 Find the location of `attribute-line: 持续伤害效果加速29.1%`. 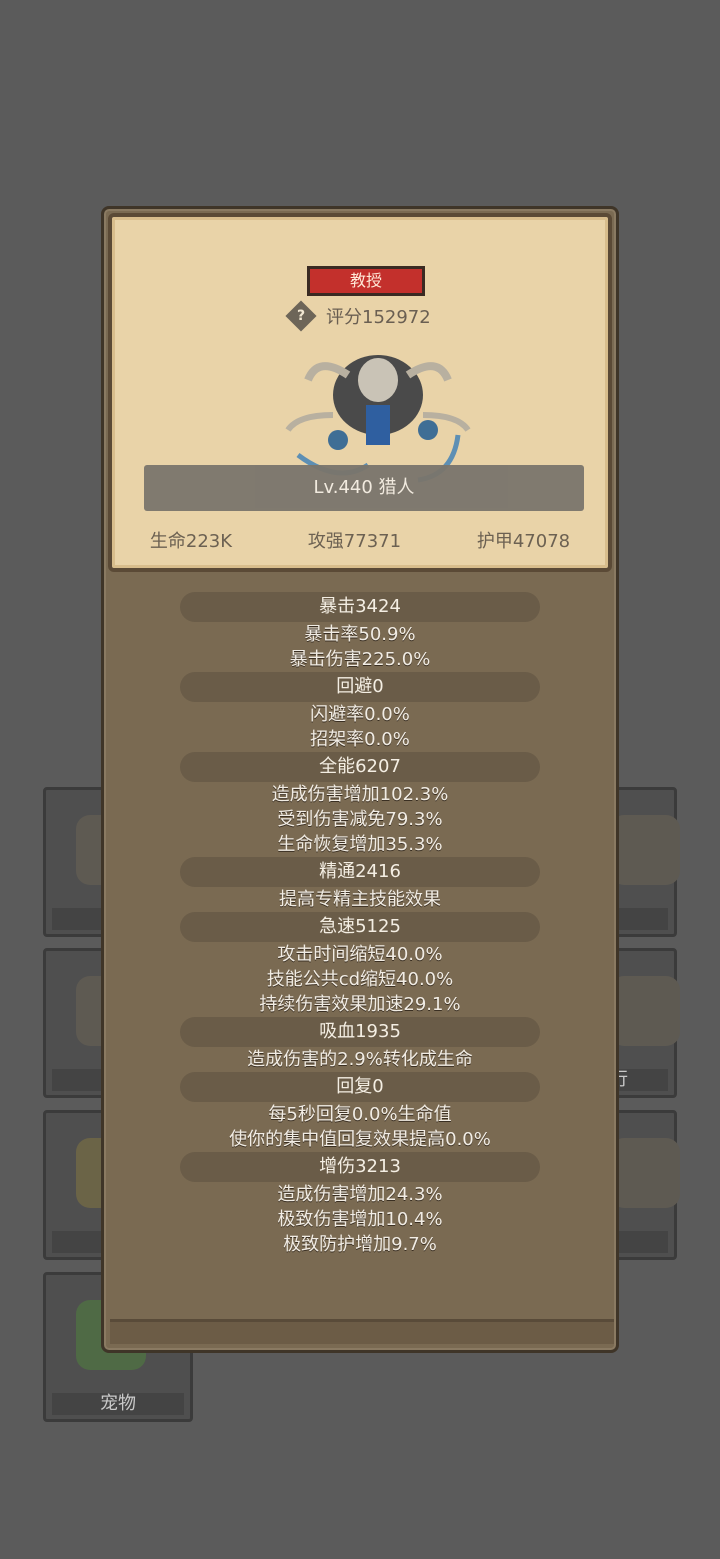

attribute-line: 持续伤害效果加速29.1% is located at coordinates (360, 1004).